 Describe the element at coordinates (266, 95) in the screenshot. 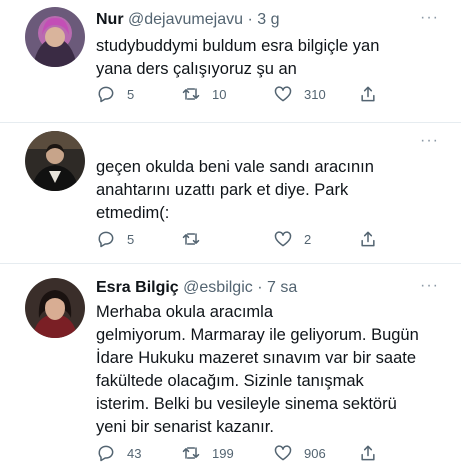

I see `tweet-actions: 5 10 310` at that location.